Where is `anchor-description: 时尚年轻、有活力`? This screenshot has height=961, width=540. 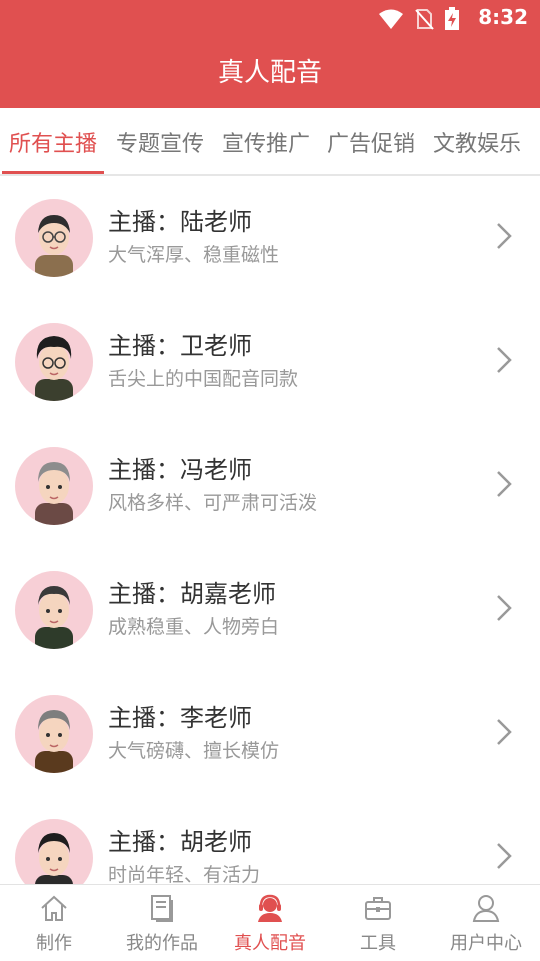
anchor-description: 时尚年轻、有活力 is located at coordinates (184, 874).